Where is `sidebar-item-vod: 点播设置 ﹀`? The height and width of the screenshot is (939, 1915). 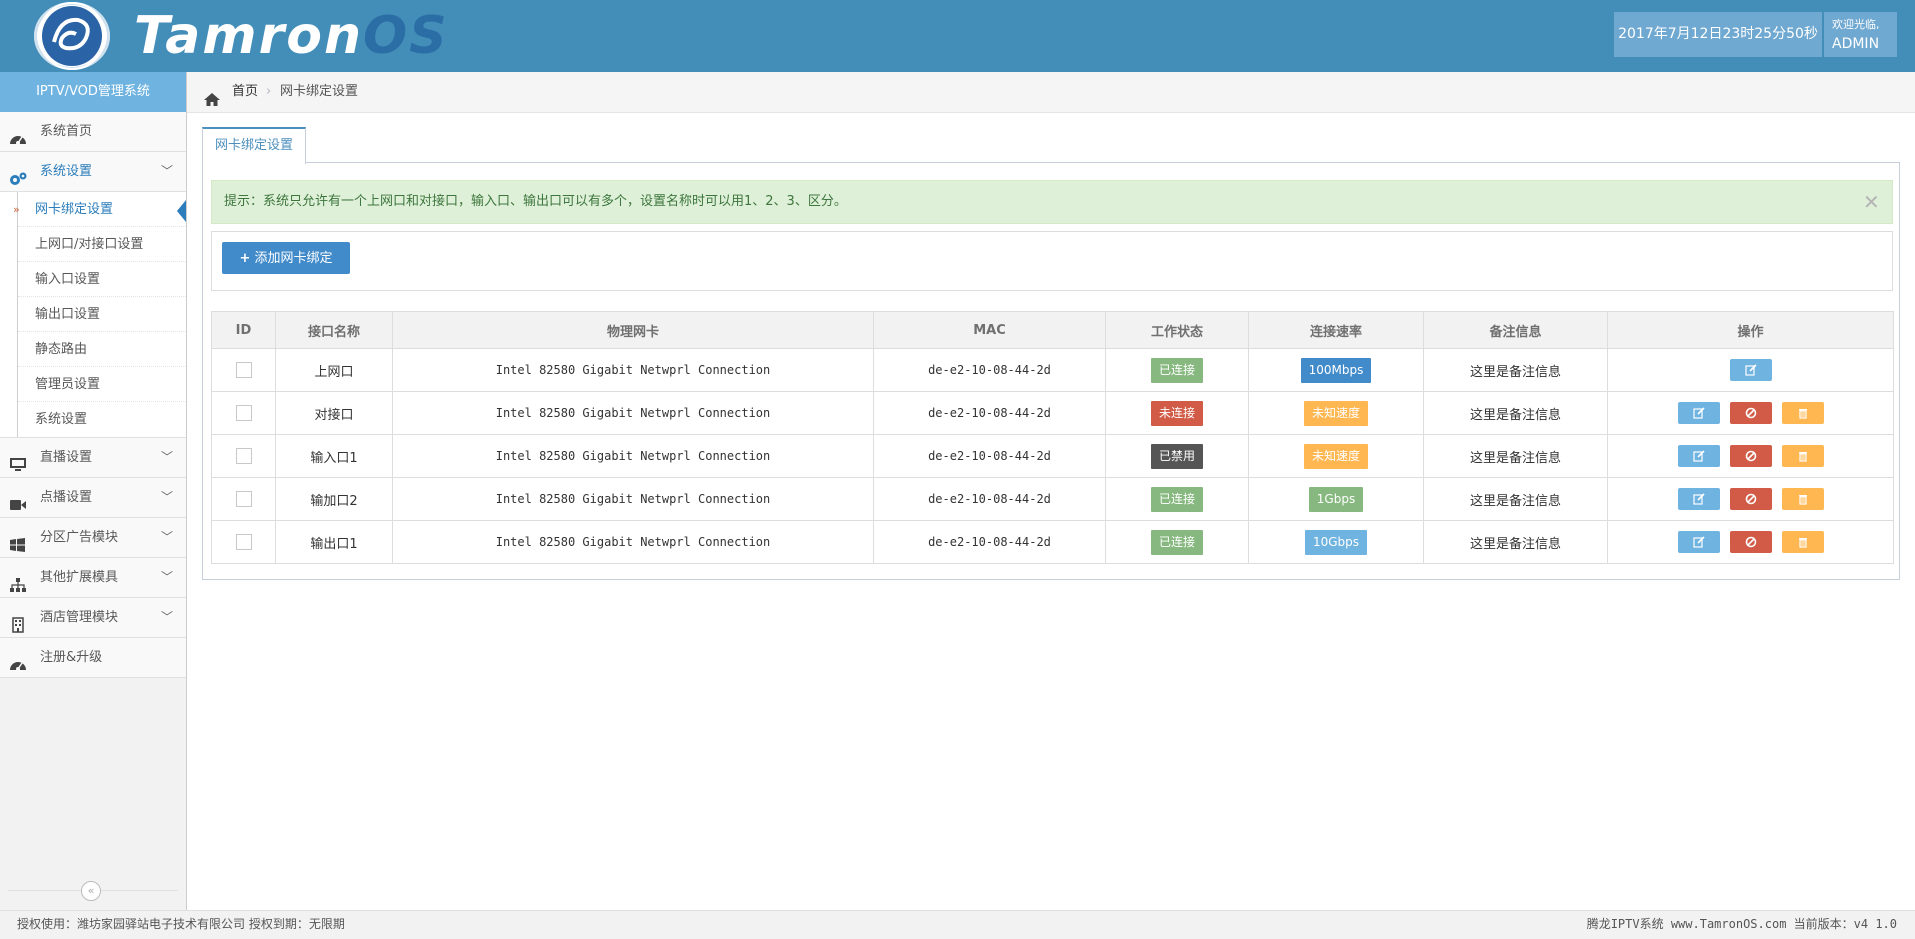
sidebar-item-vod: 点播设置 ﹀ is located at coordinates (93, 498).